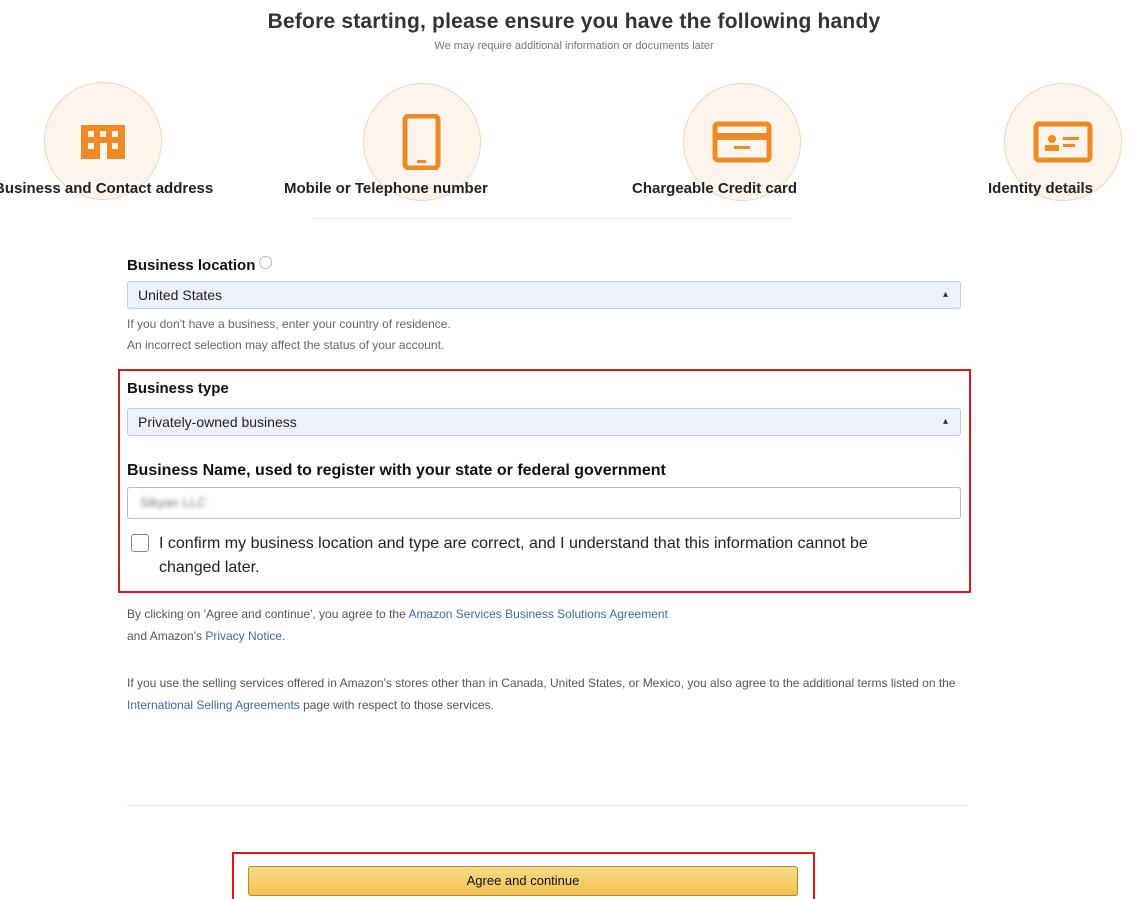  Describe the element at coordinates (173, 502) in the screenshot. I see `business-name-value: Sikyan LLC` at that location.